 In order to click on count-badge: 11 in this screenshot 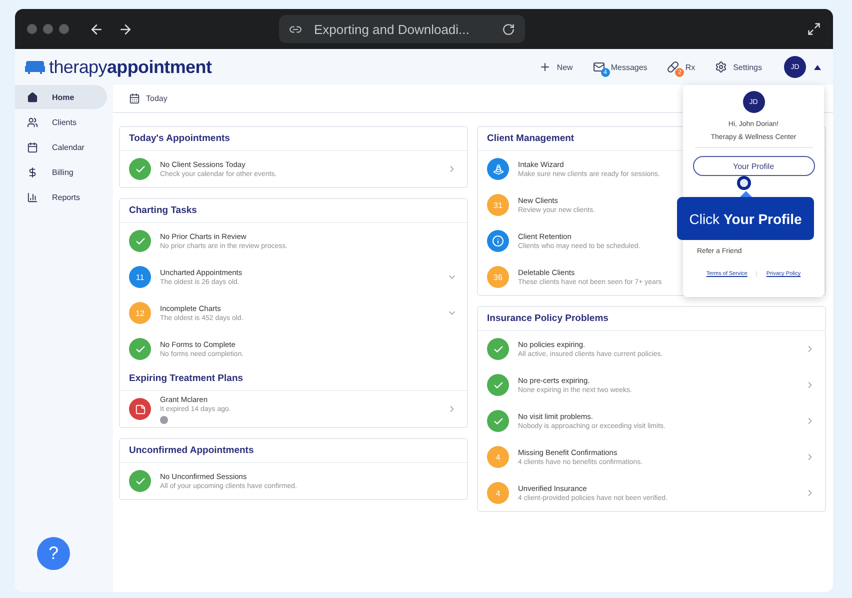, I will do `click(140, 277)`.